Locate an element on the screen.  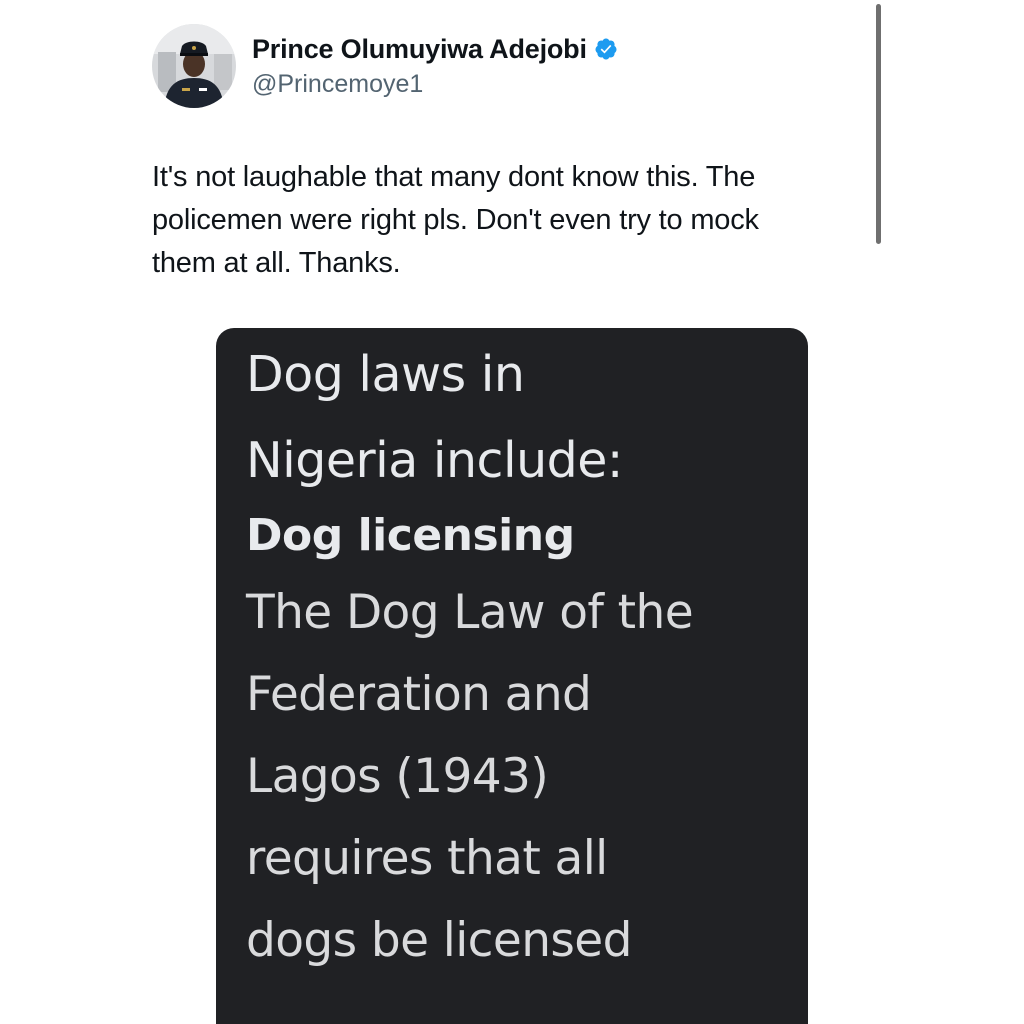
media-body-line: dogs be licensed is located at coordinates (439, 940).